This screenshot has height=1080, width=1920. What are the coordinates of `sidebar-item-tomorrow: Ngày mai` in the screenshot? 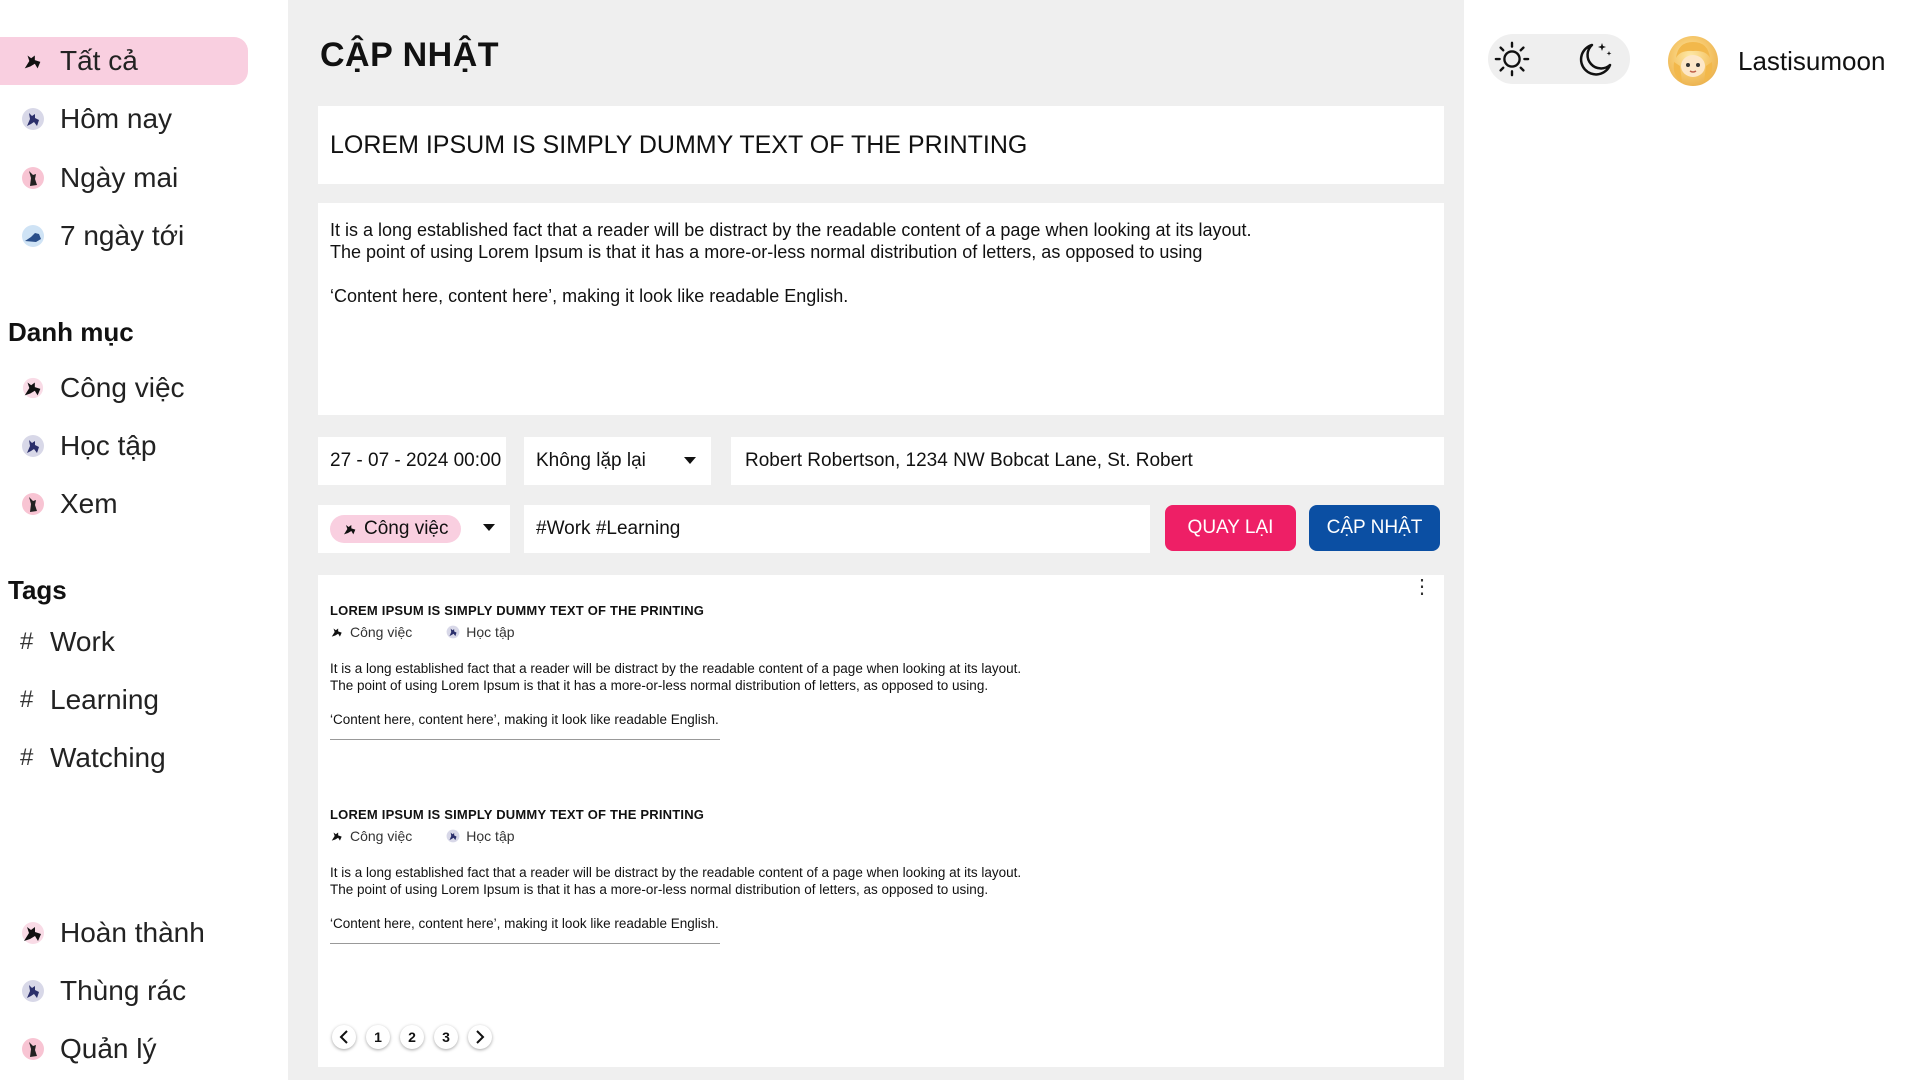 It's located at (89, 178).